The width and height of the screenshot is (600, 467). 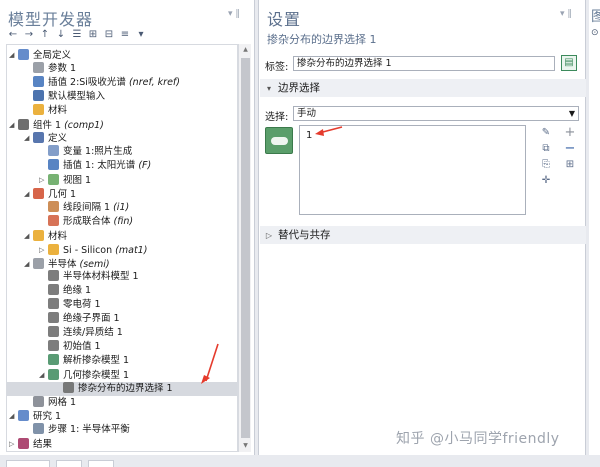 What do you see at coordinates (212, 362) in the screenshot?
I see `annotation-arrow-tree` at bounding box center [212, 362].